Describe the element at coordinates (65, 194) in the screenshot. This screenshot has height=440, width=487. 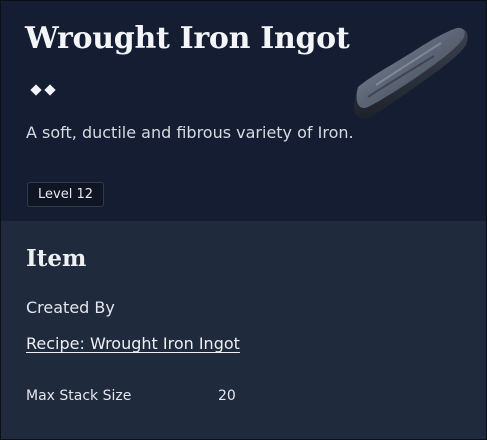
I see `level-badge: Level 12` at that location.